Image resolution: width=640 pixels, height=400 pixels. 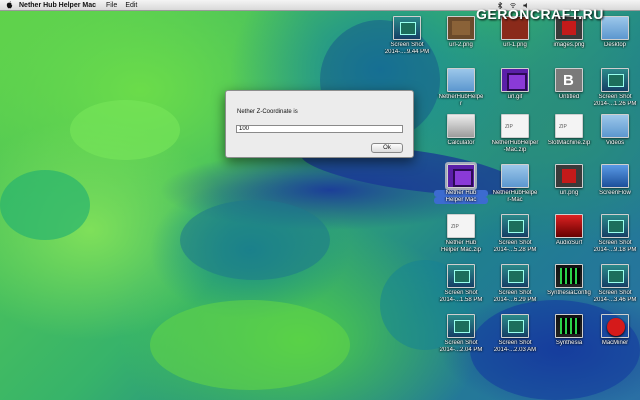 I want to click on desktop-icon-label: url-1.png, so click(x=515, y=45).